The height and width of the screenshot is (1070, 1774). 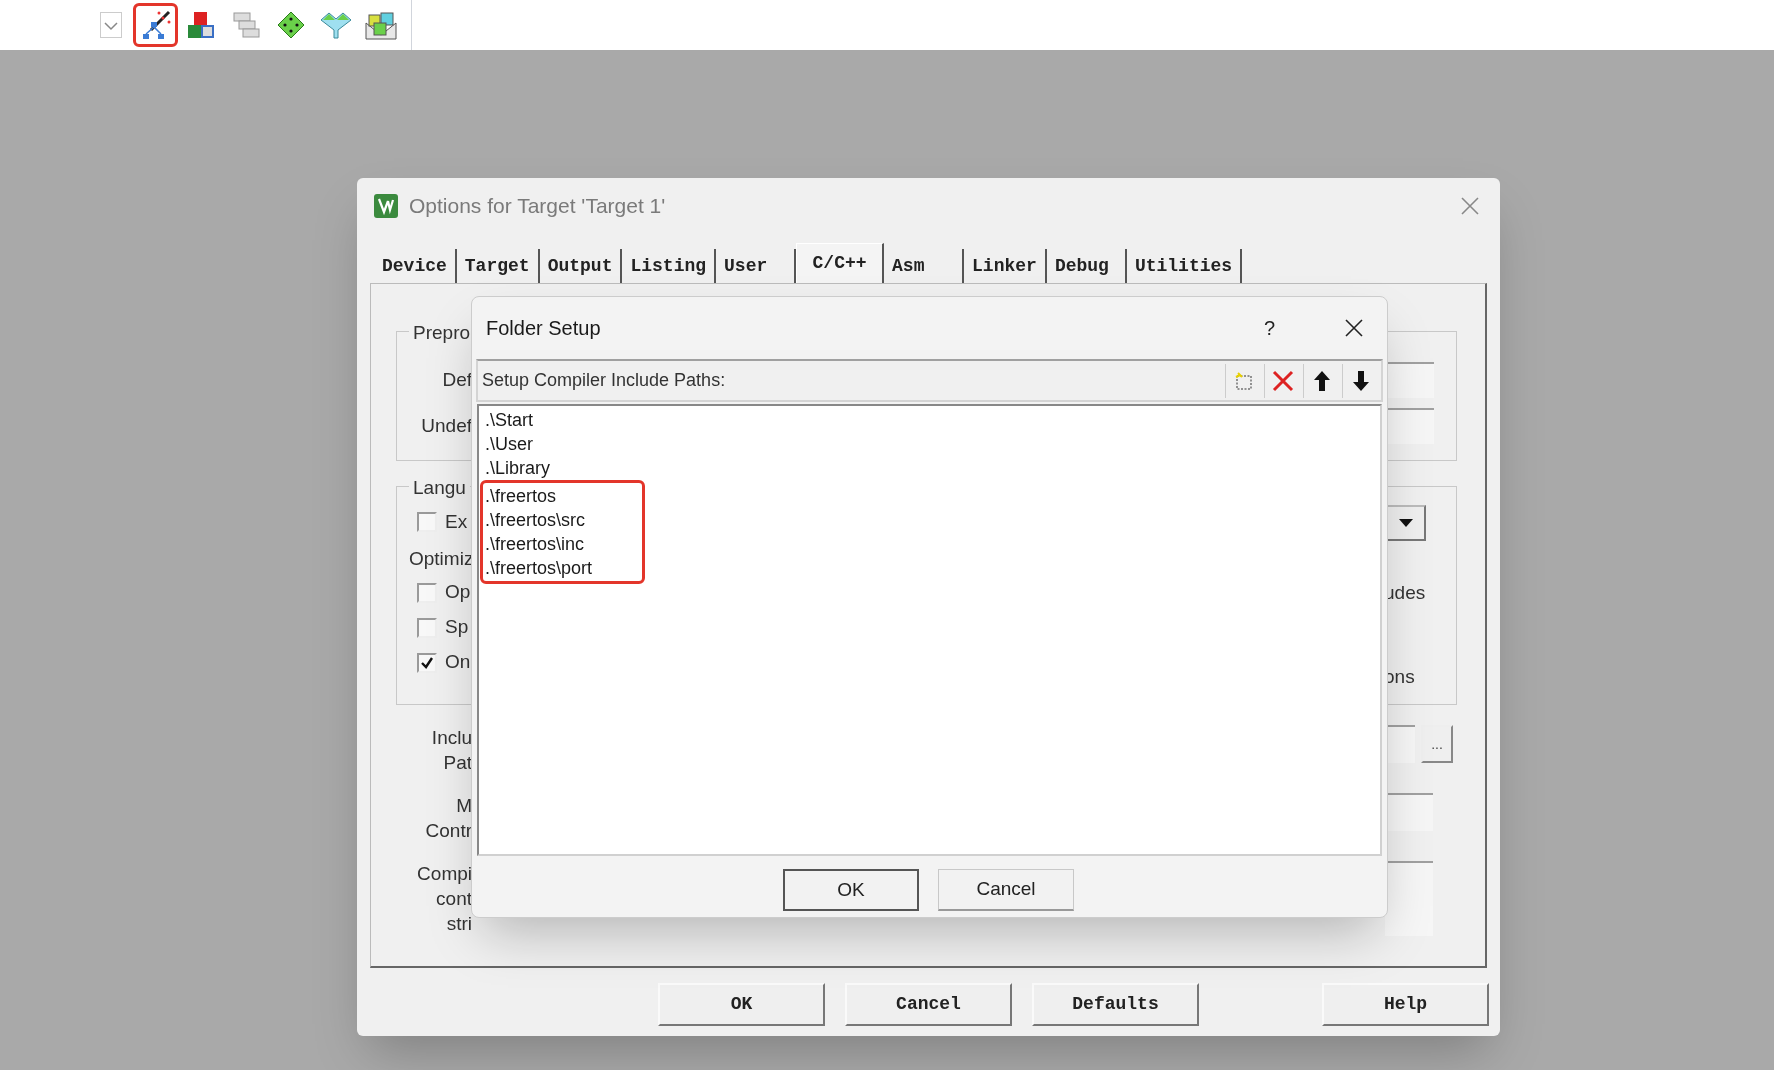 What do you see at coordinates (932, 468) in the screenshot?
I see `path-item: .\Library` at bounding box center [932, 468].